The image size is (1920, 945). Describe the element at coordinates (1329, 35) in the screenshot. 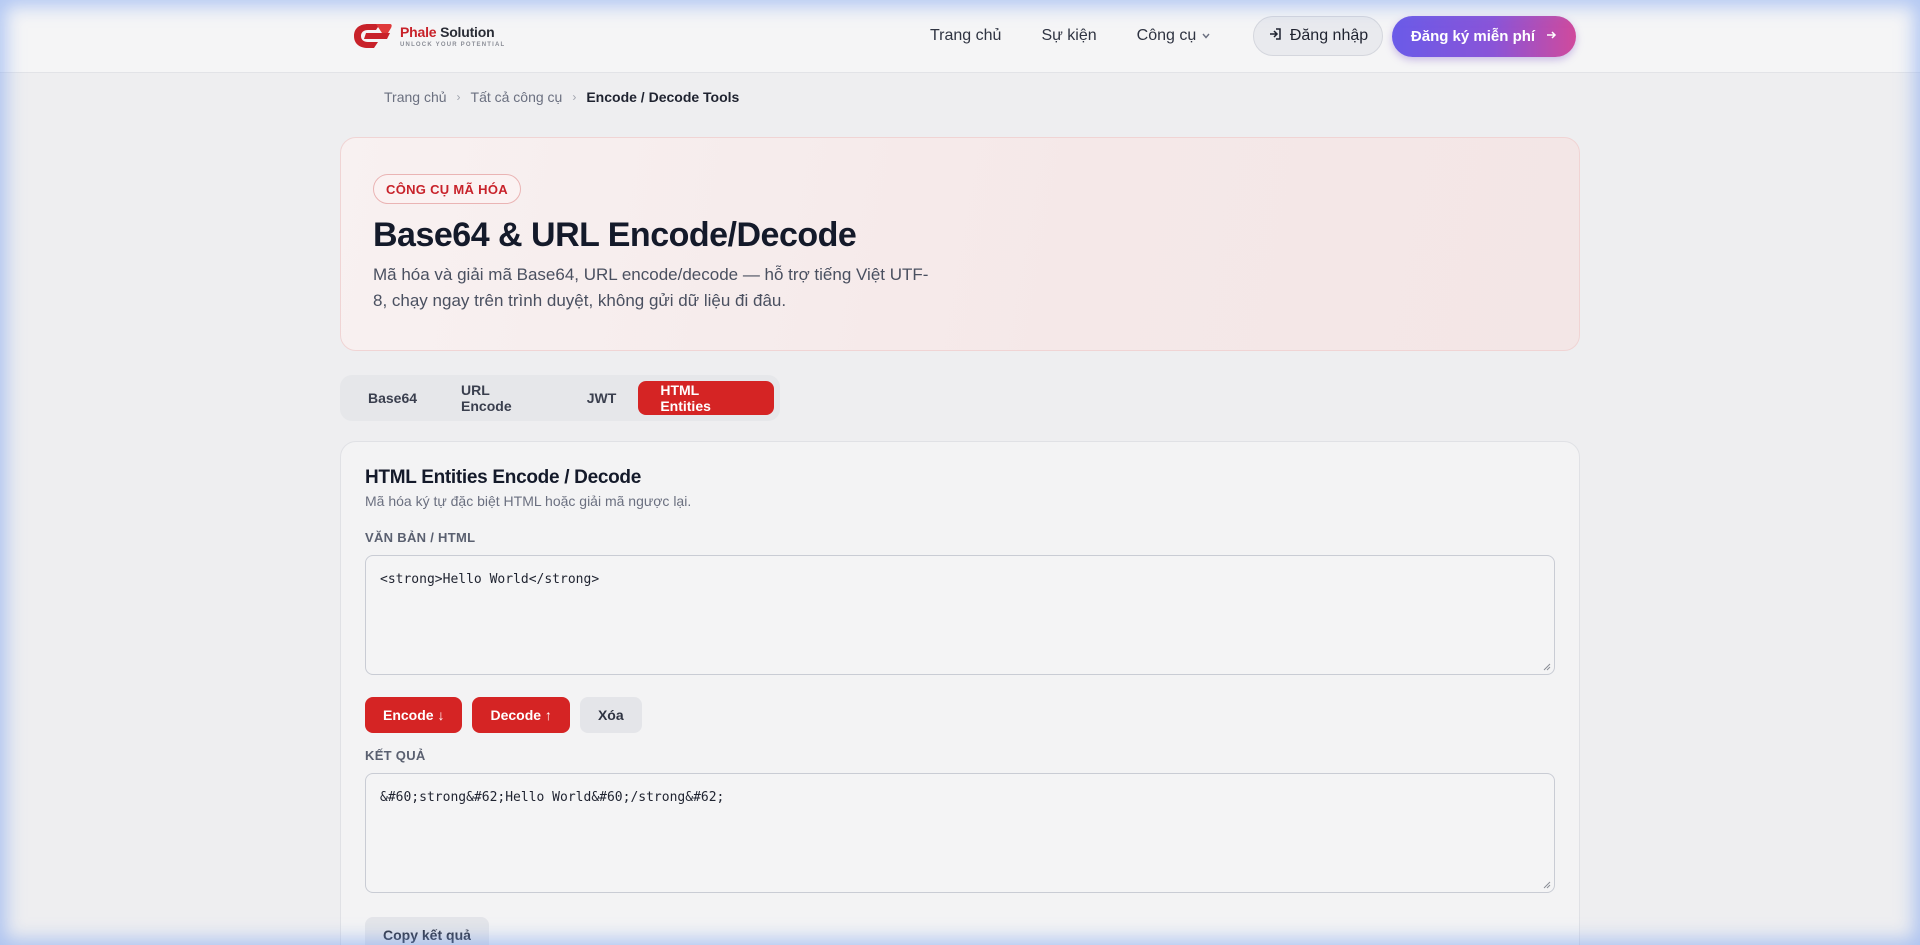

I see `login-label: Đăng nhập` at that location.